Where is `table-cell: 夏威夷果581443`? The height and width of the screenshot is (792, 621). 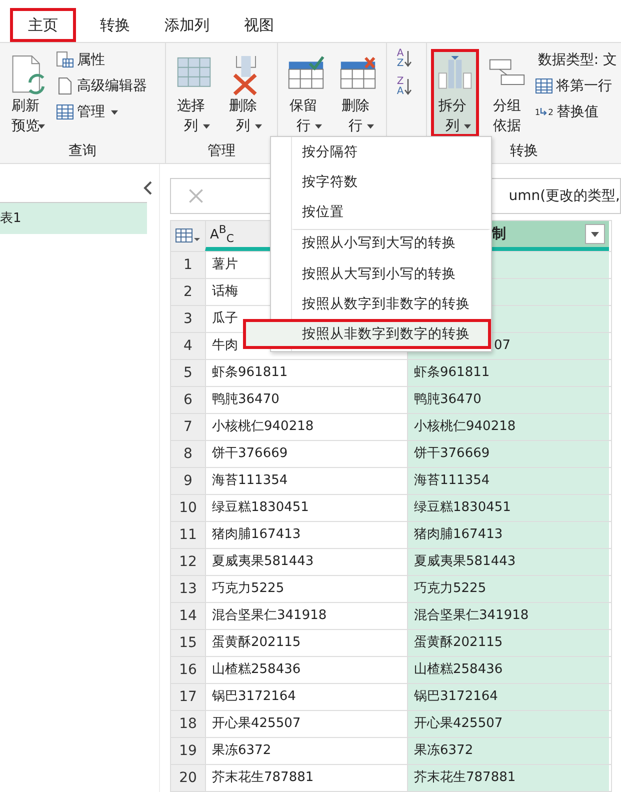
table-cell: 夏威夷果581443 is located at coordinates (508, 562).